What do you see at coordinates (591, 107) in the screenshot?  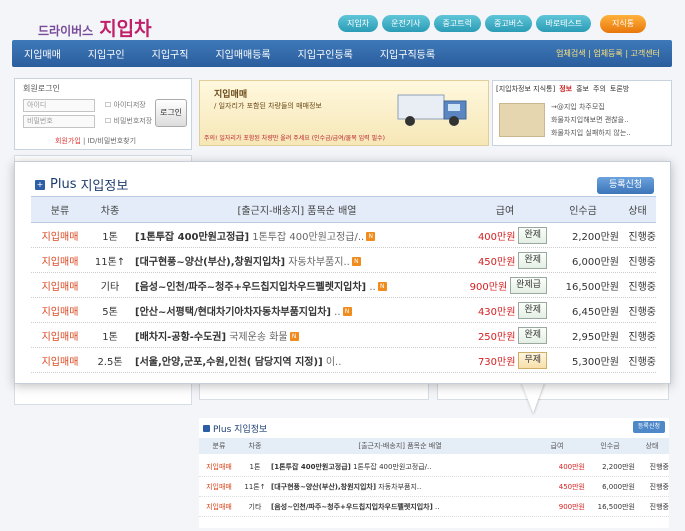 I see `notice-item: →@지입 차주모집` at bounding box center [591, 107].